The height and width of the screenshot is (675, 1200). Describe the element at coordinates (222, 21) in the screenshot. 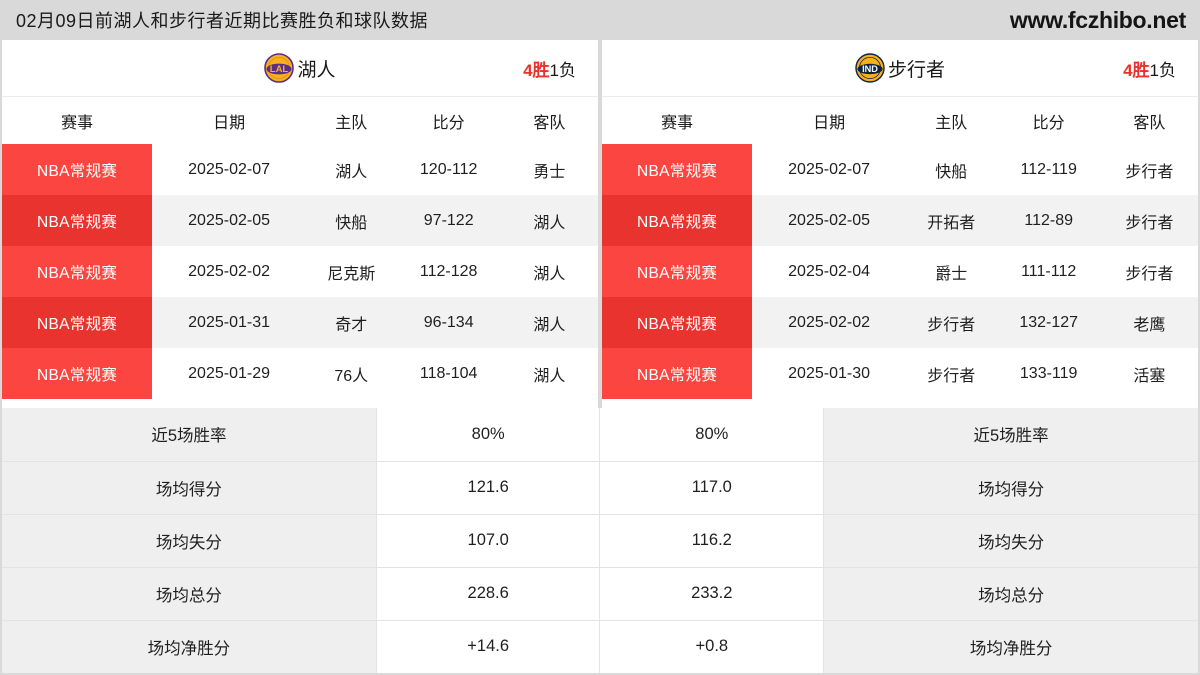

I see `page-title: 02月09日前湖人和步行者近期比赛胜负和球队数据` at that location.